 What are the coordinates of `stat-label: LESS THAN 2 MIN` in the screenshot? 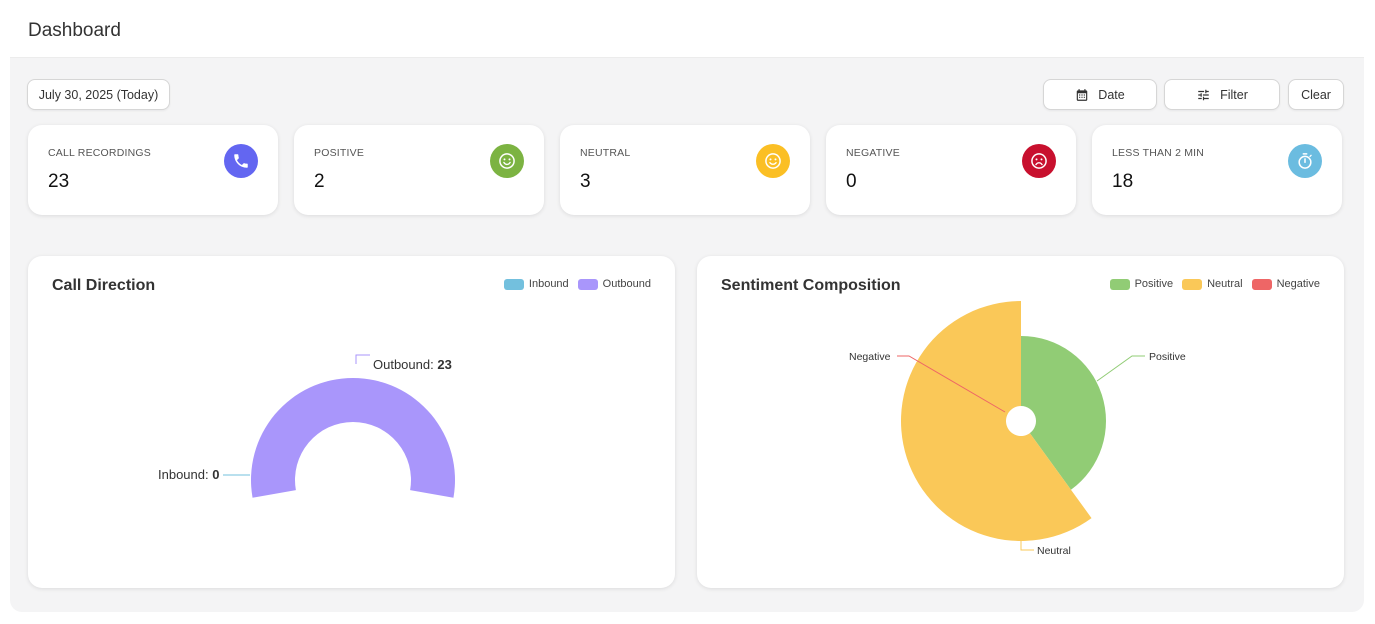 It's located at (1158, 153).